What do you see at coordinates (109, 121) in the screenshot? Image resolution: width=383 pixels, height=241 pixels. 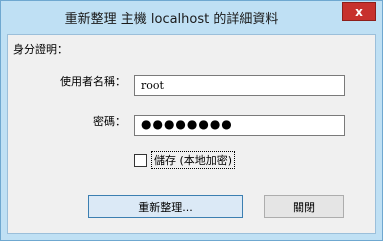 I see `password-label: 密碼：` at bounding box center [109, 121].